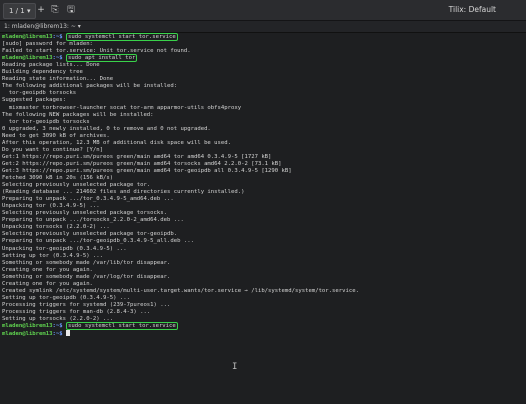 Image resolution: width=526 pixels, height=404 pixels. What do you see at coordinates (55, 10) in the screenshot?
I see `new-session-icon: ⎘` at bounding box center [55, 10].